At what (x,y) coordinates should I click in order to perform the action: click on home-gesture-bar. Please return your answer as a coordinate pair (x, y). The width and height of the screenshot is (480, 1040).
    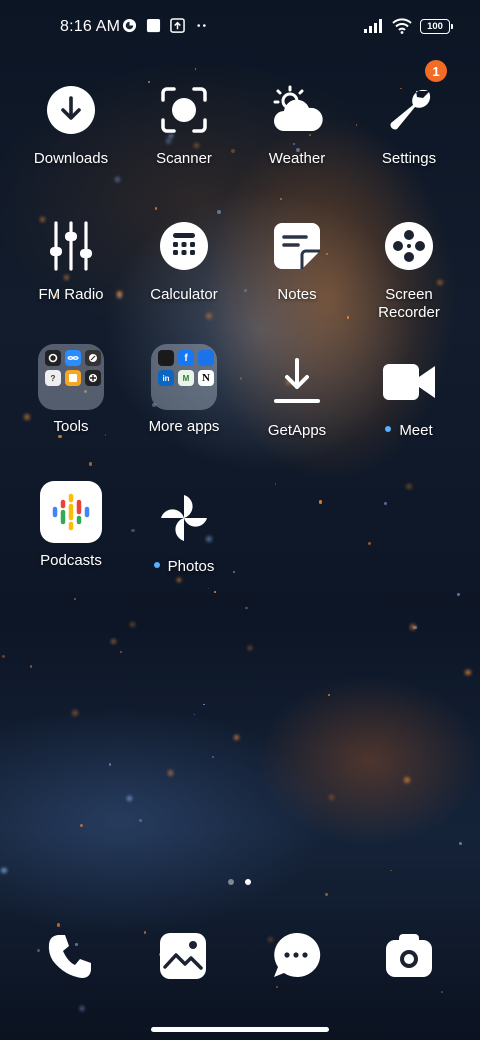
    Looking at the image, I should click on (240, 1029).